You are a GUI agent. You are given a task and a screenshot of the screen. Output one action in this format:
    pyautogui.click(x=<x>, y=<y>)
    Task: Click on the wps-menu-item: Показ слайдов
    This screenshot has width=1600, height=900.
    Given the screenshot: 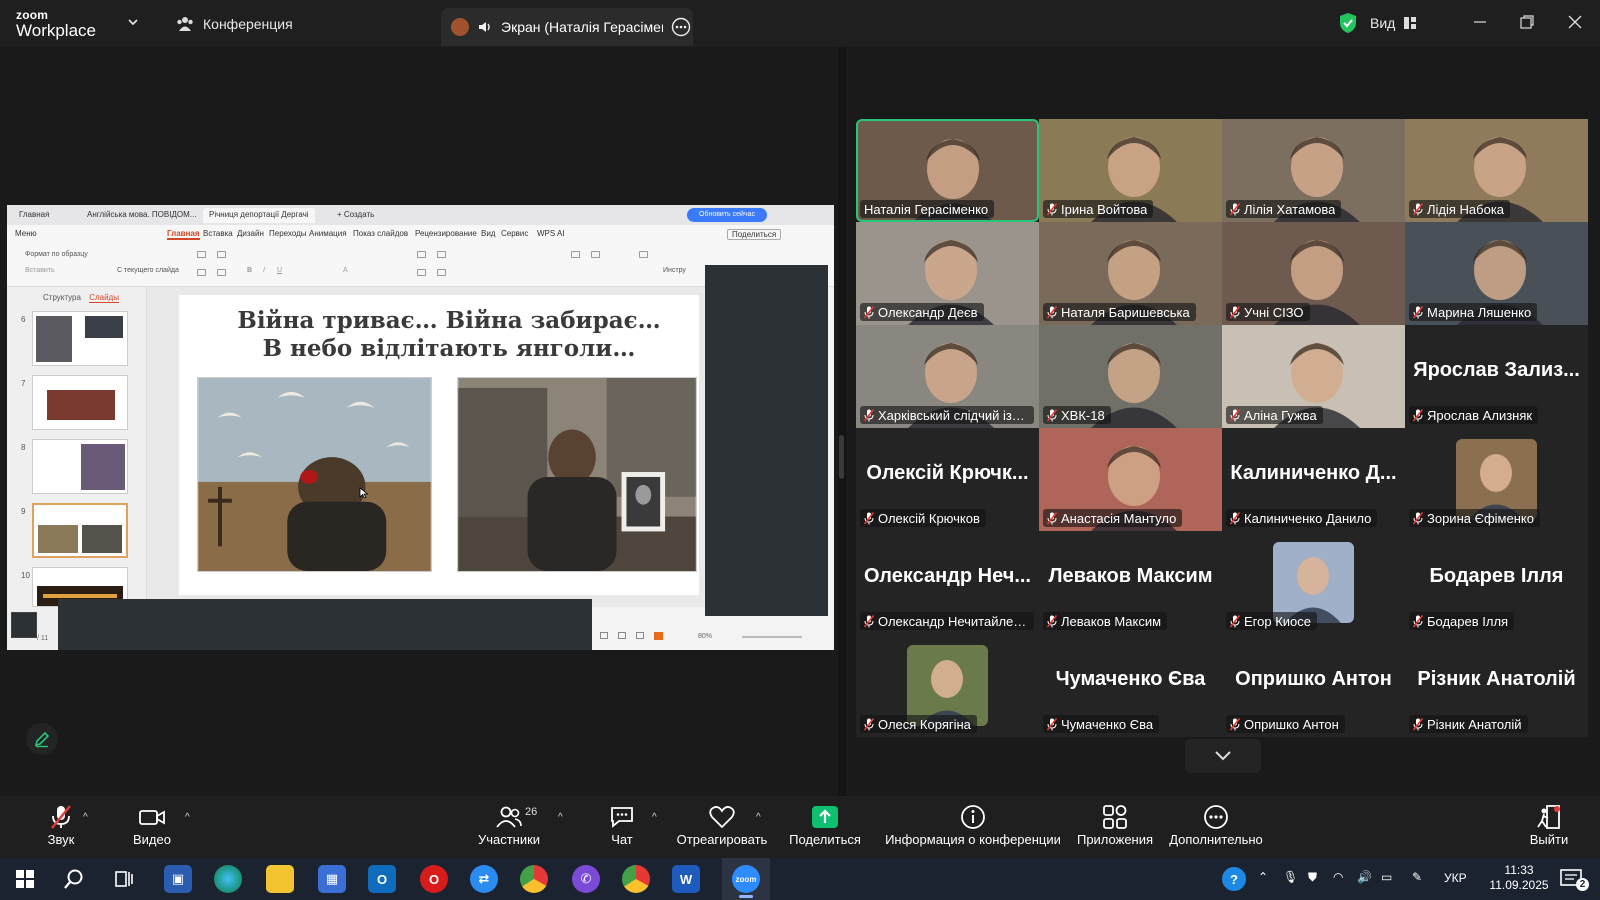 What is the action you would take?
    pyautogui.click(x=380, y=233)
    